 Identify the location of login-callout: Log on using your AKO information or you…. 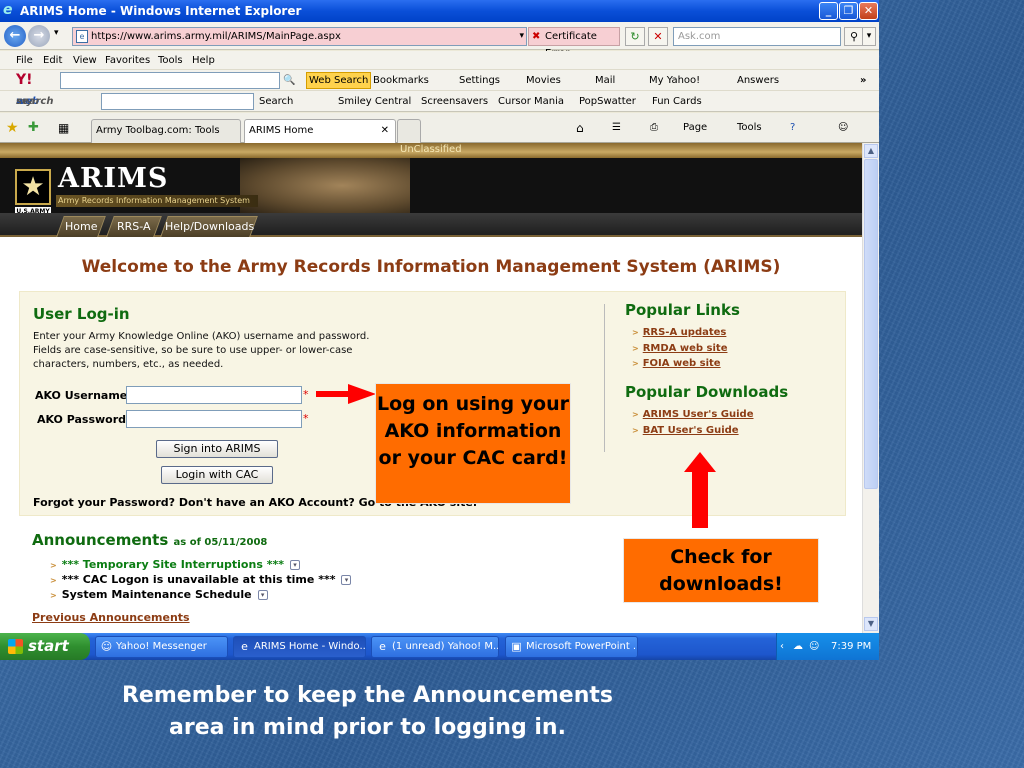
(473, 443).